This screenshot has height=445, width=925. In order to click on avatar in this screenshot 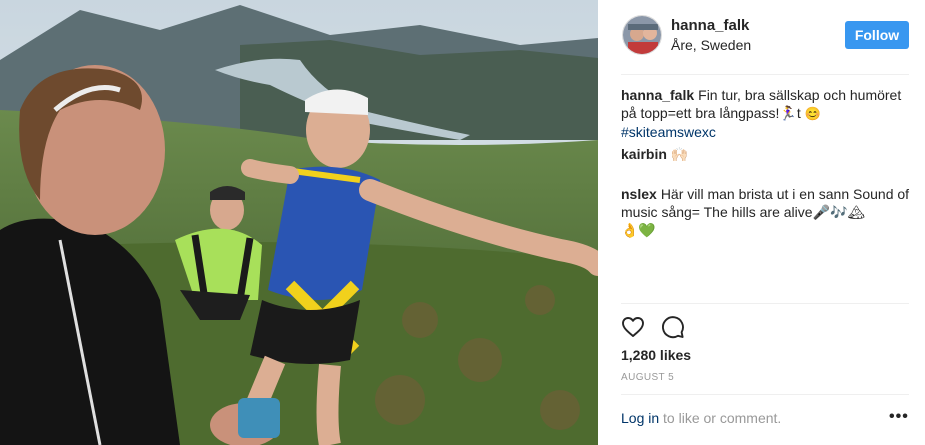, I will do `click(642, 35)`.